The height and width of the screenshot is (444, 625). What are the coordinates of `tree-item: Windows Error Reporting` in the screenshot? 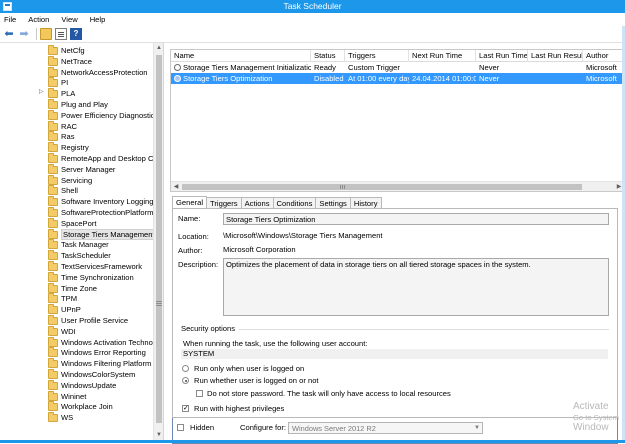 It's located at (77, 352).